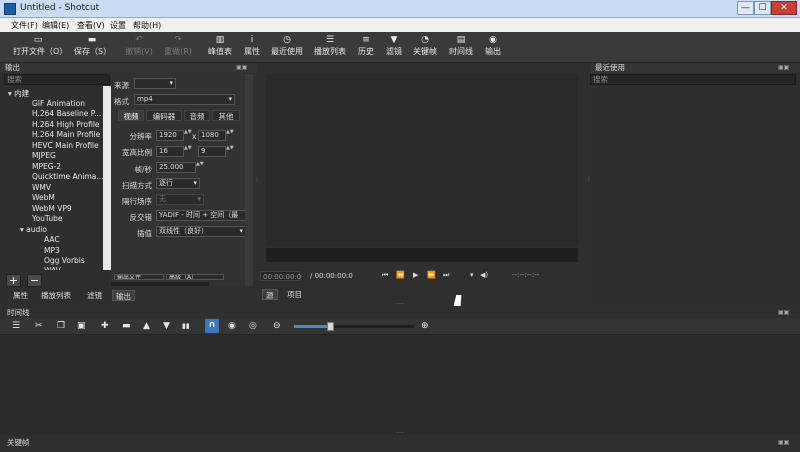 This screenshot has width=800, height=452. Describe the element at coordinates (226, 115) in the screenshot. I see `tab-other: 其他` at that location.